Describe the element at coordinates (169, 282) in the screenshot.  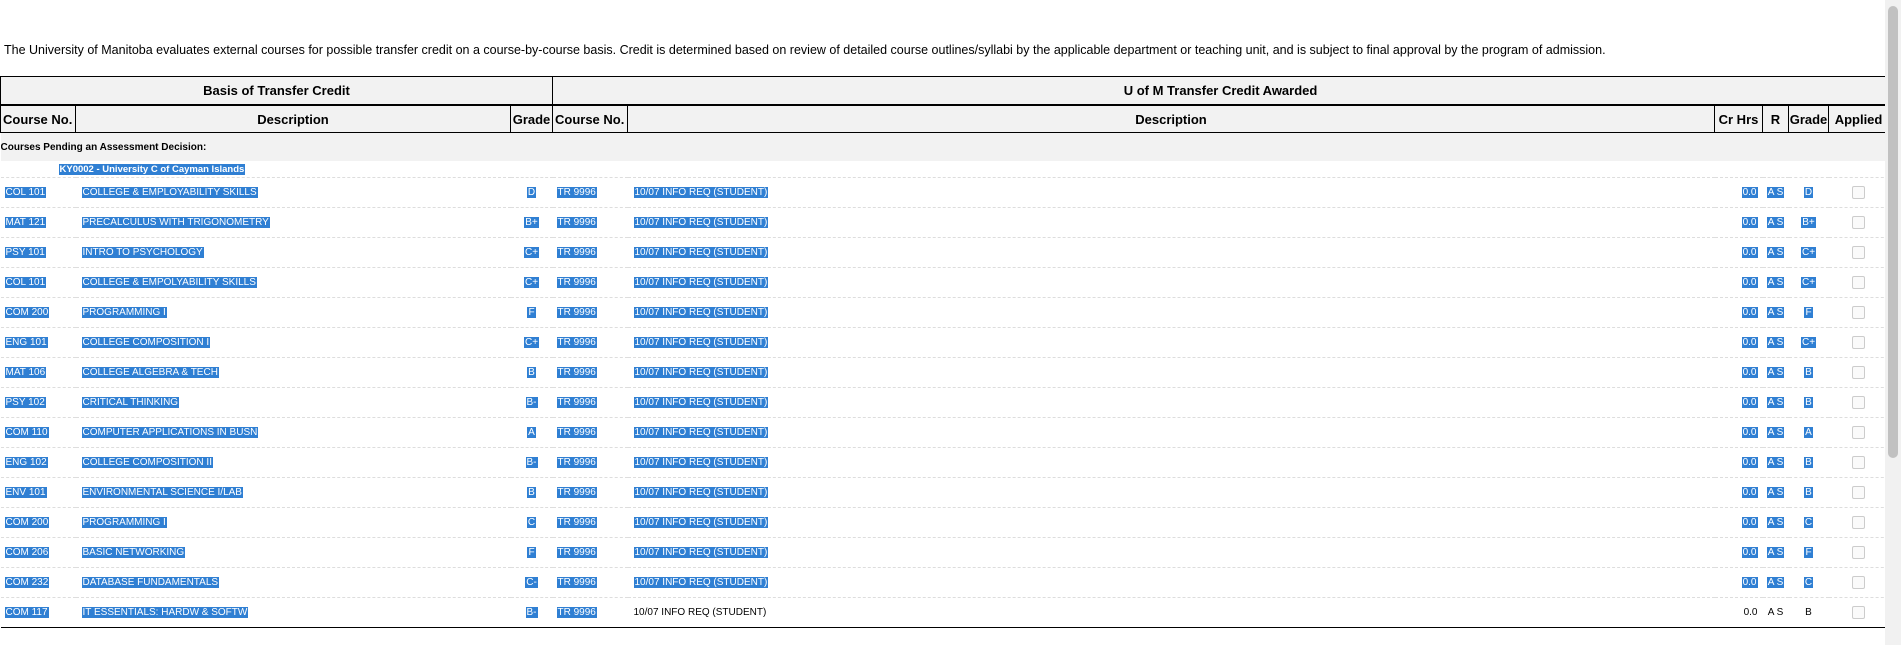
I see `course-description: COLLEGE & EMPOLYABILITY SKILLS` at that location.